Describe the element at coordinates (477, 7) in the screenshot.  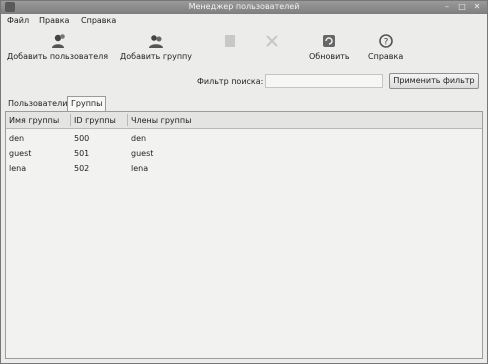
I see `close-icon: ✕` at that location.